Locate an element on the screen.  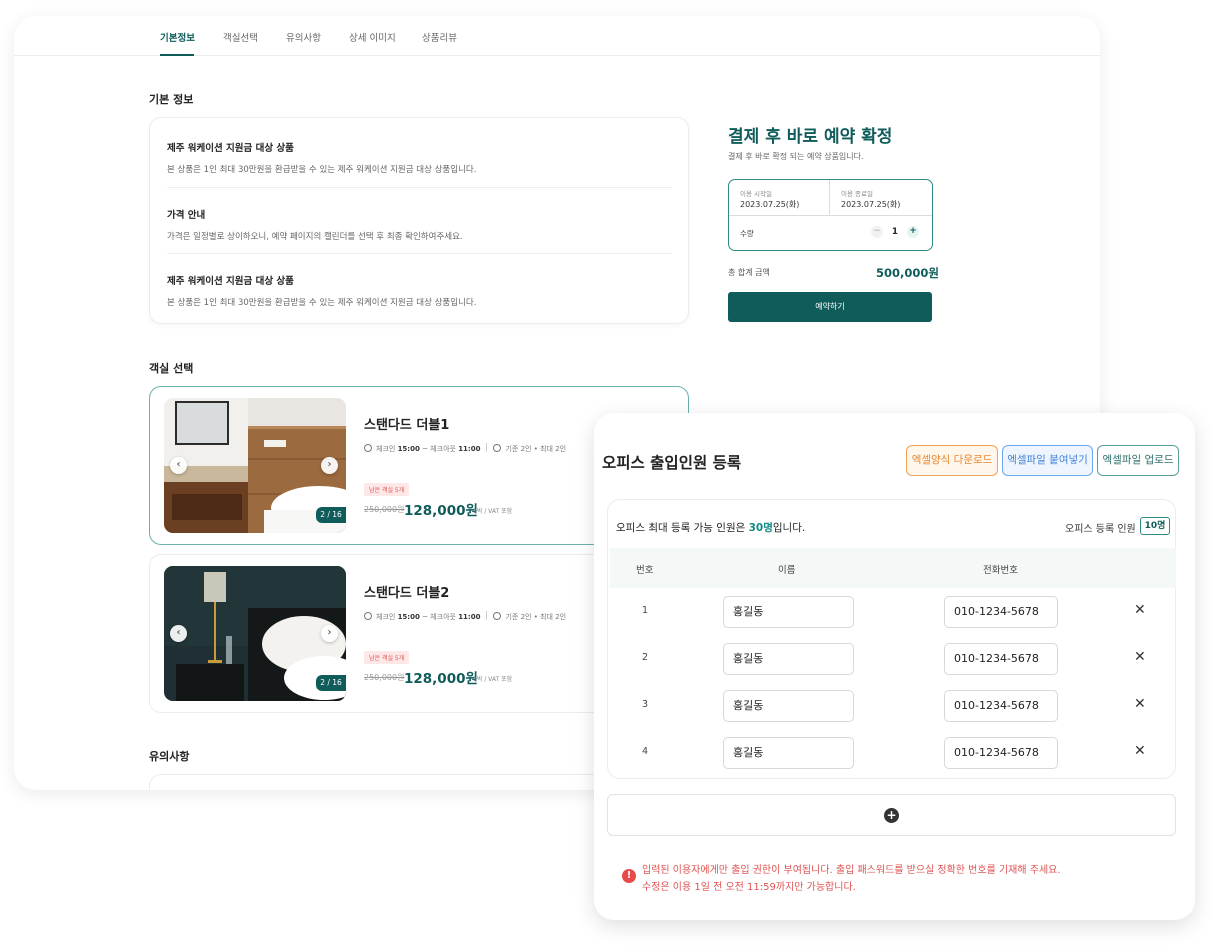
remaining-rooms-badge: 남은 객실 5개 is located at coordinates (387, 657).